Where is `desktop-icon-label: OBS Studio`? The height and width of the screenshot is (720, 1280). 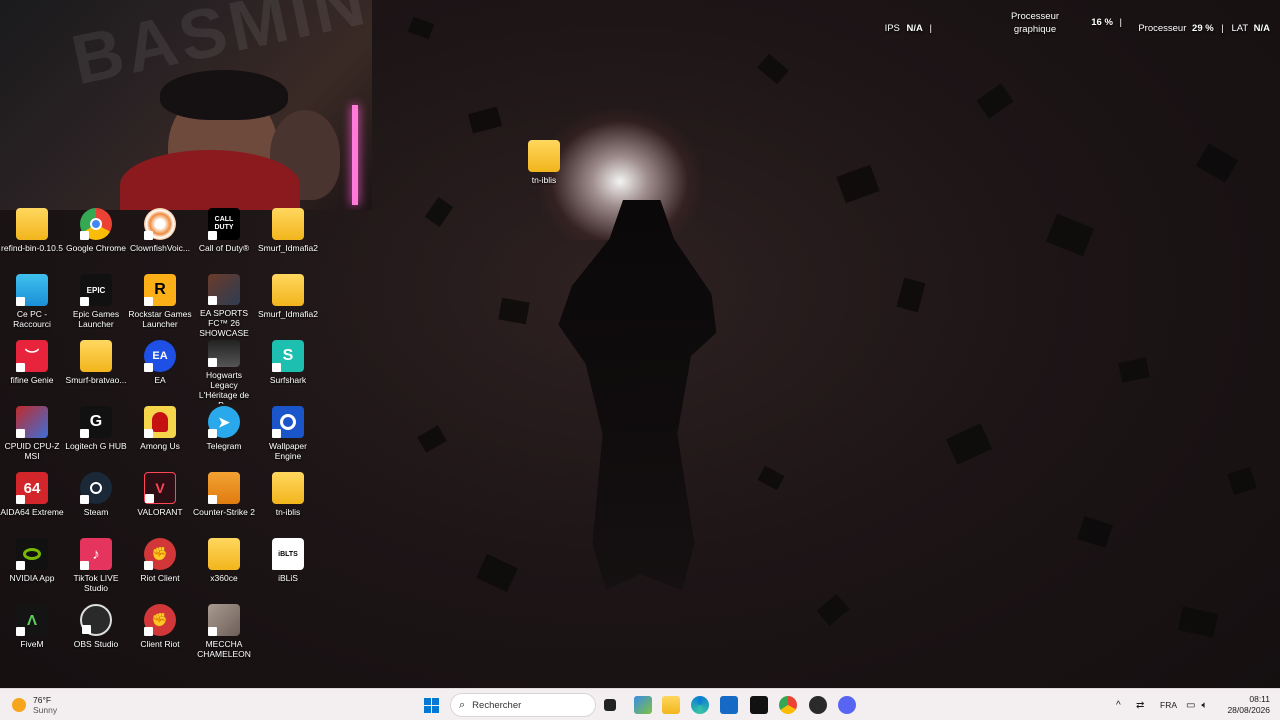 desktop-icon-label: OBS Studio is located at coordinates (96, 644).